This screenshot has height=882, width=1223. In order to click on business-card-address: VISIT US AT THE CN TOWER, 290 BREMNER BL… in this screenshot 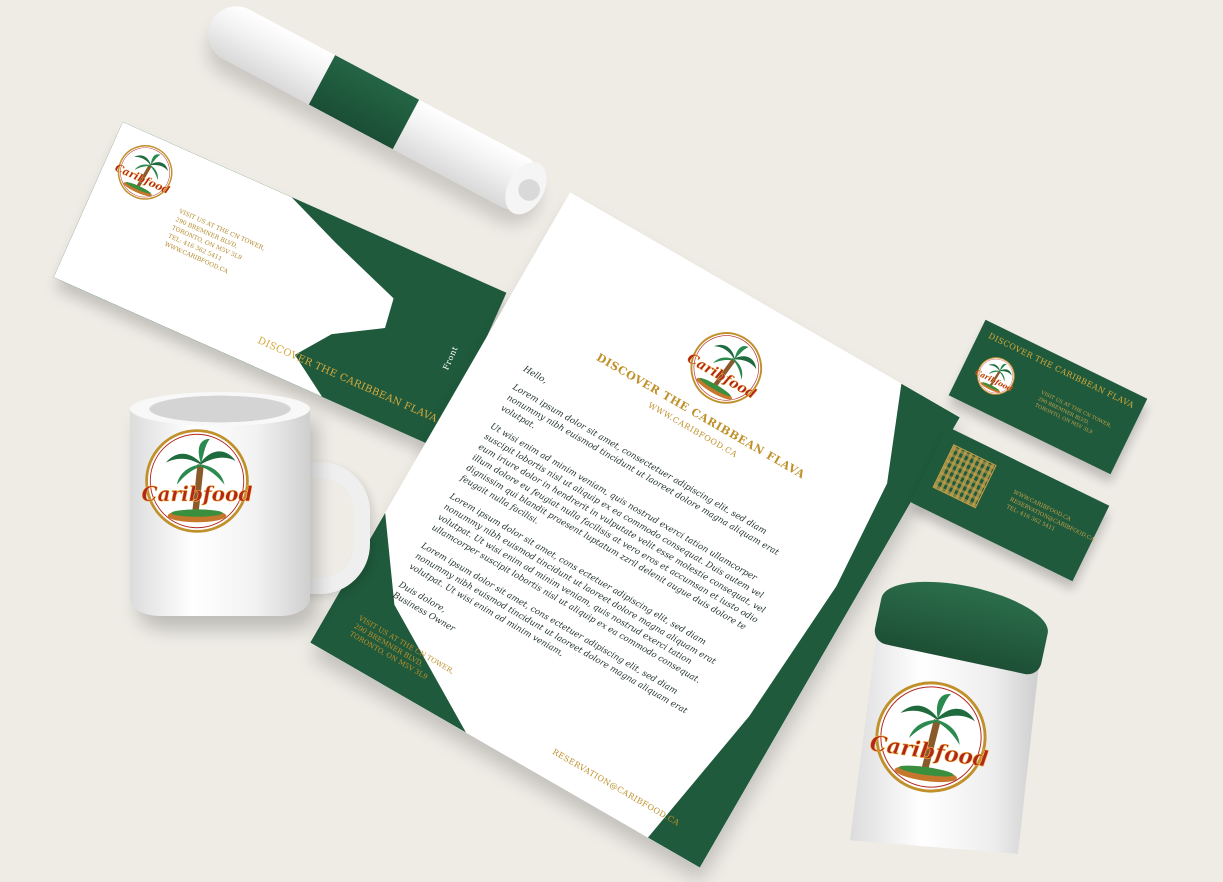, I will do `click(1073, 416)`.